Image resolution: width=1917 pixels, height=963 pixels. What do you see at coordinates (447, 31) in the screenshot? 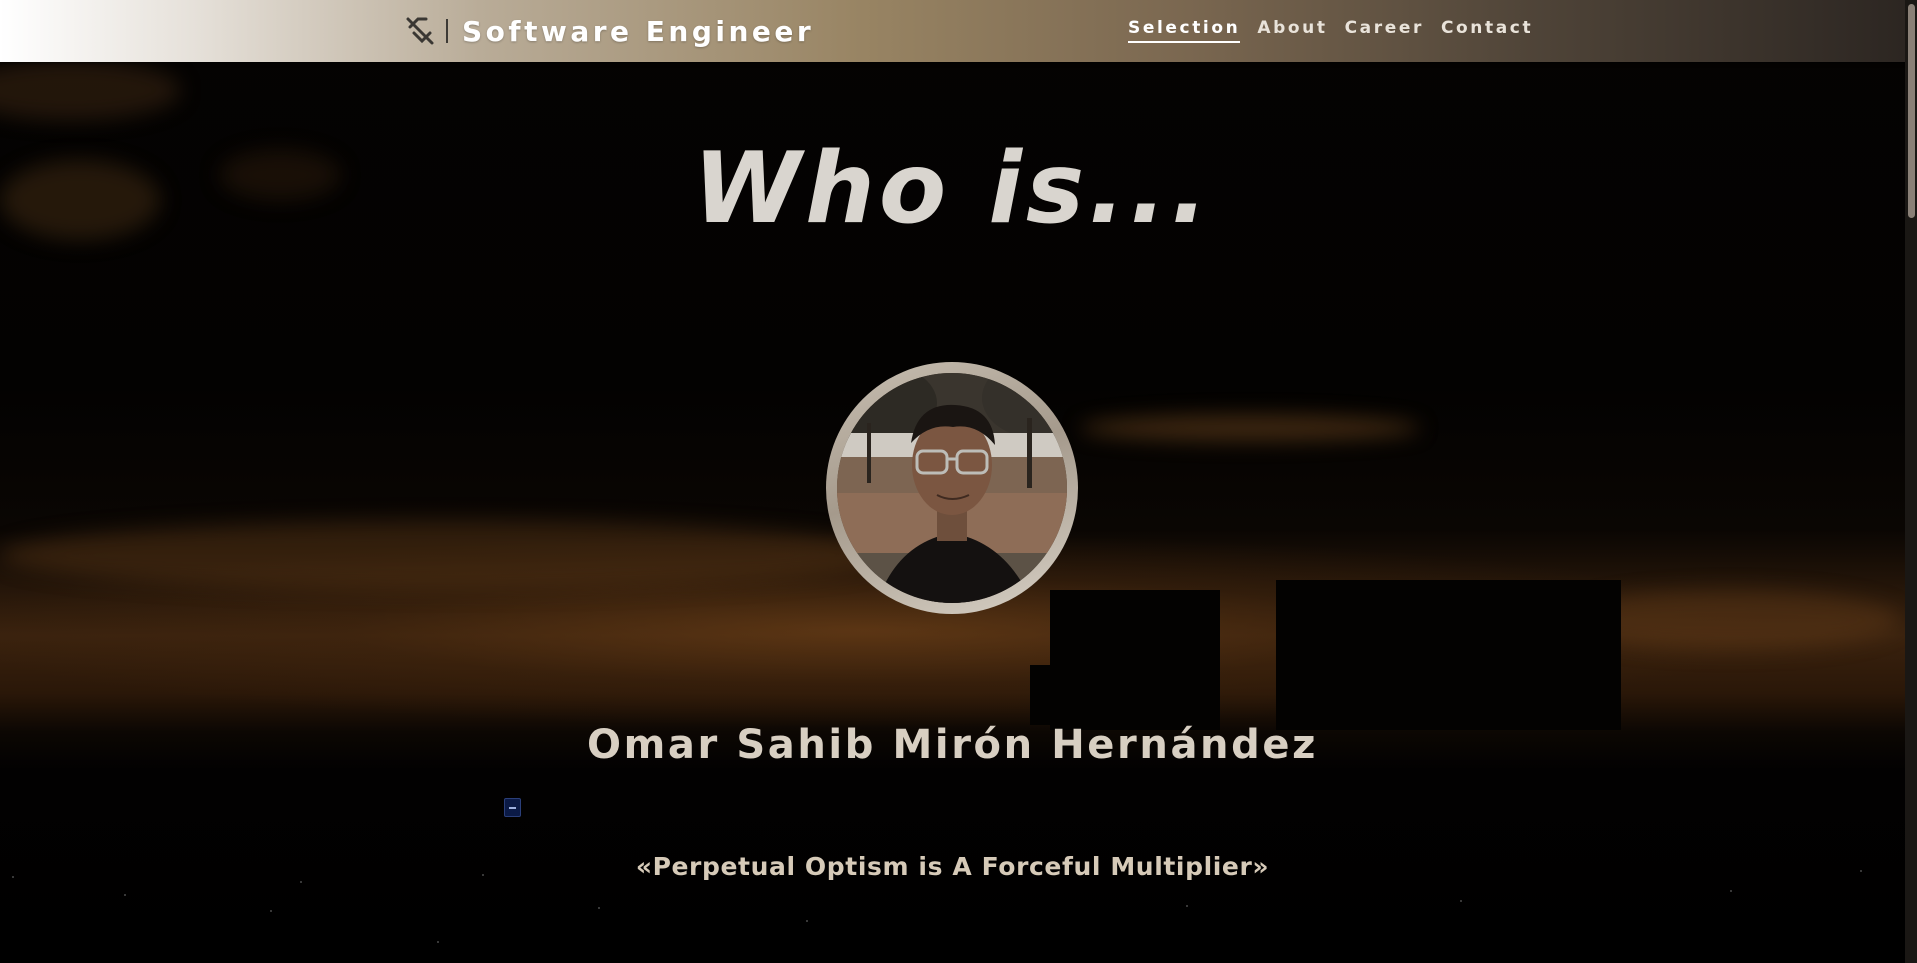
I see `brand-divider` at bounding box center [447, 31].